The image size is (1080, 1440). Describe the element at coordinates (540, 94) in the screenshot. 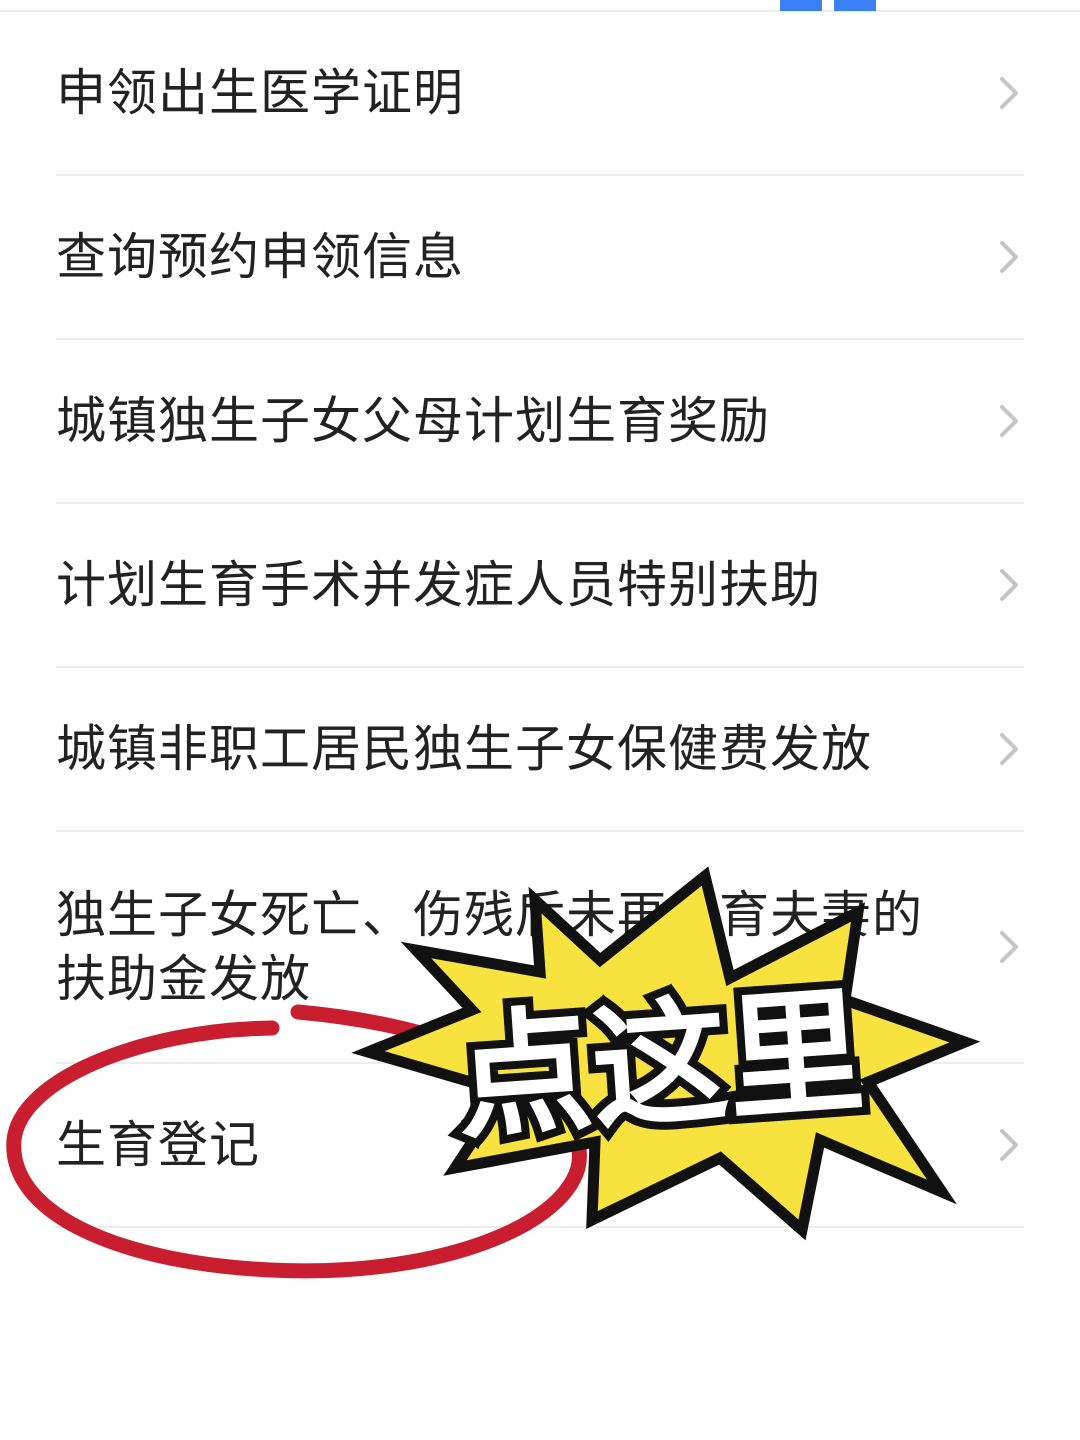

I see `menu-item-birth-certificate: 申领出生医学证明` at that location.